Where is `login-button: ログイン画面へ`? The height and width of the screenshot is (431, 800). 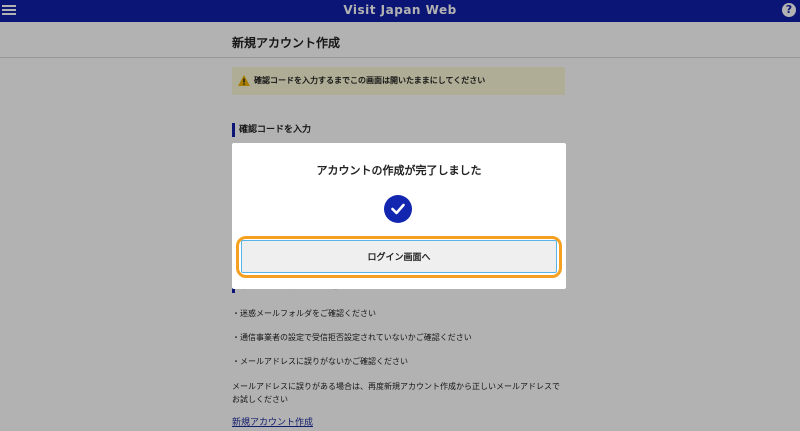 login-button: ログイン画面へ is located at coordinates (399, 256).